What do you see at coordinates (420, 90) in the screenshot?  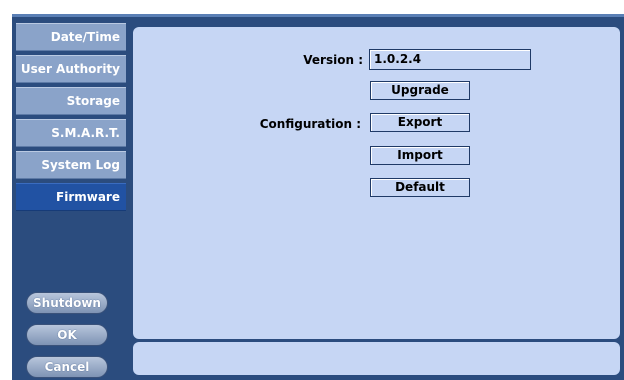 I see `upgrade-button: Upgrade` at bounding box center [420, 90].